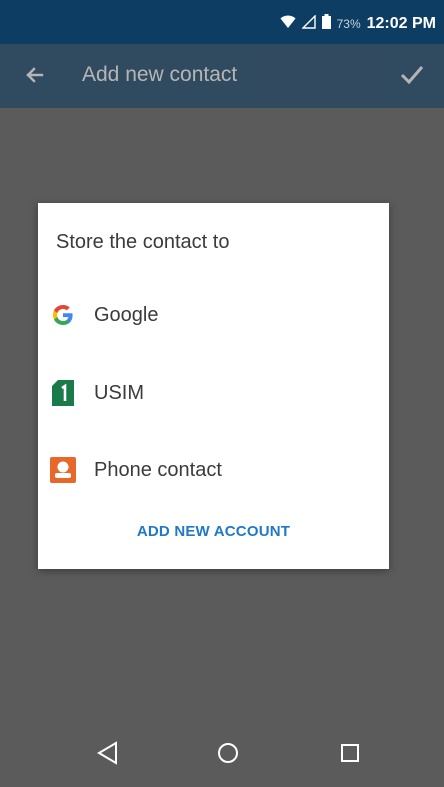  I want to click on nav-back-icon, so click(108, 753).